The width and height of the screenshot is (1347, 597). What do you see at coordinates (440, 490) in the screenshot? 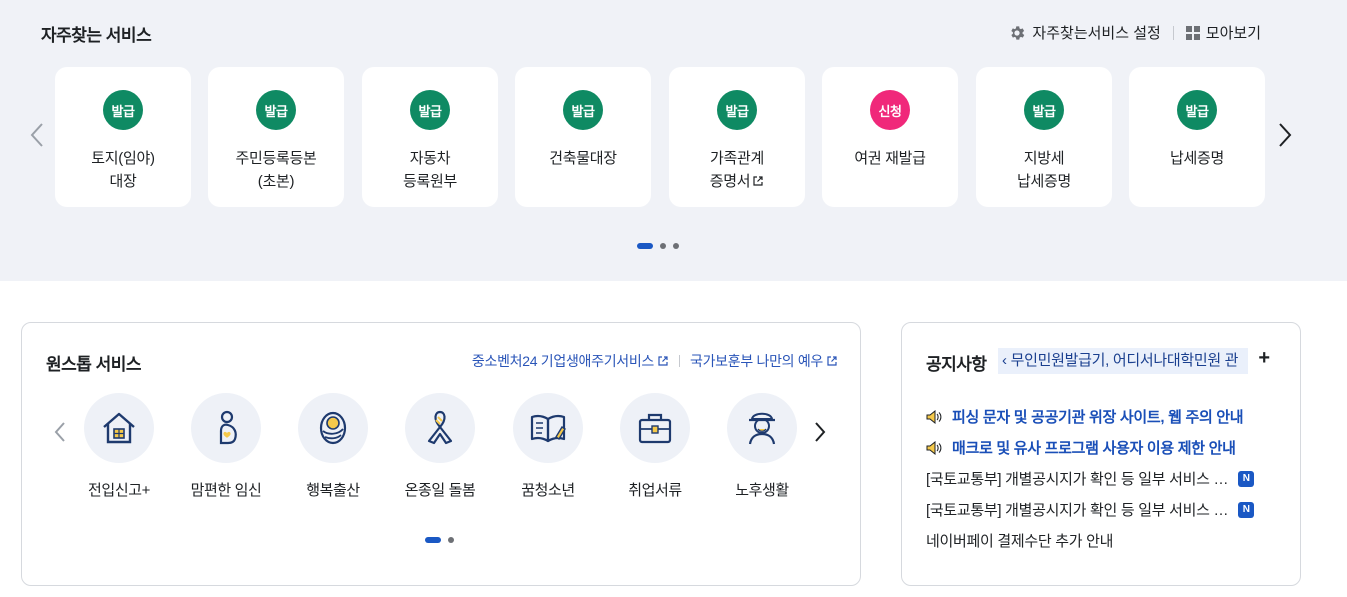
I see `onestop-item-label: 온종일 돌봄` at bounding box center [440, 490].